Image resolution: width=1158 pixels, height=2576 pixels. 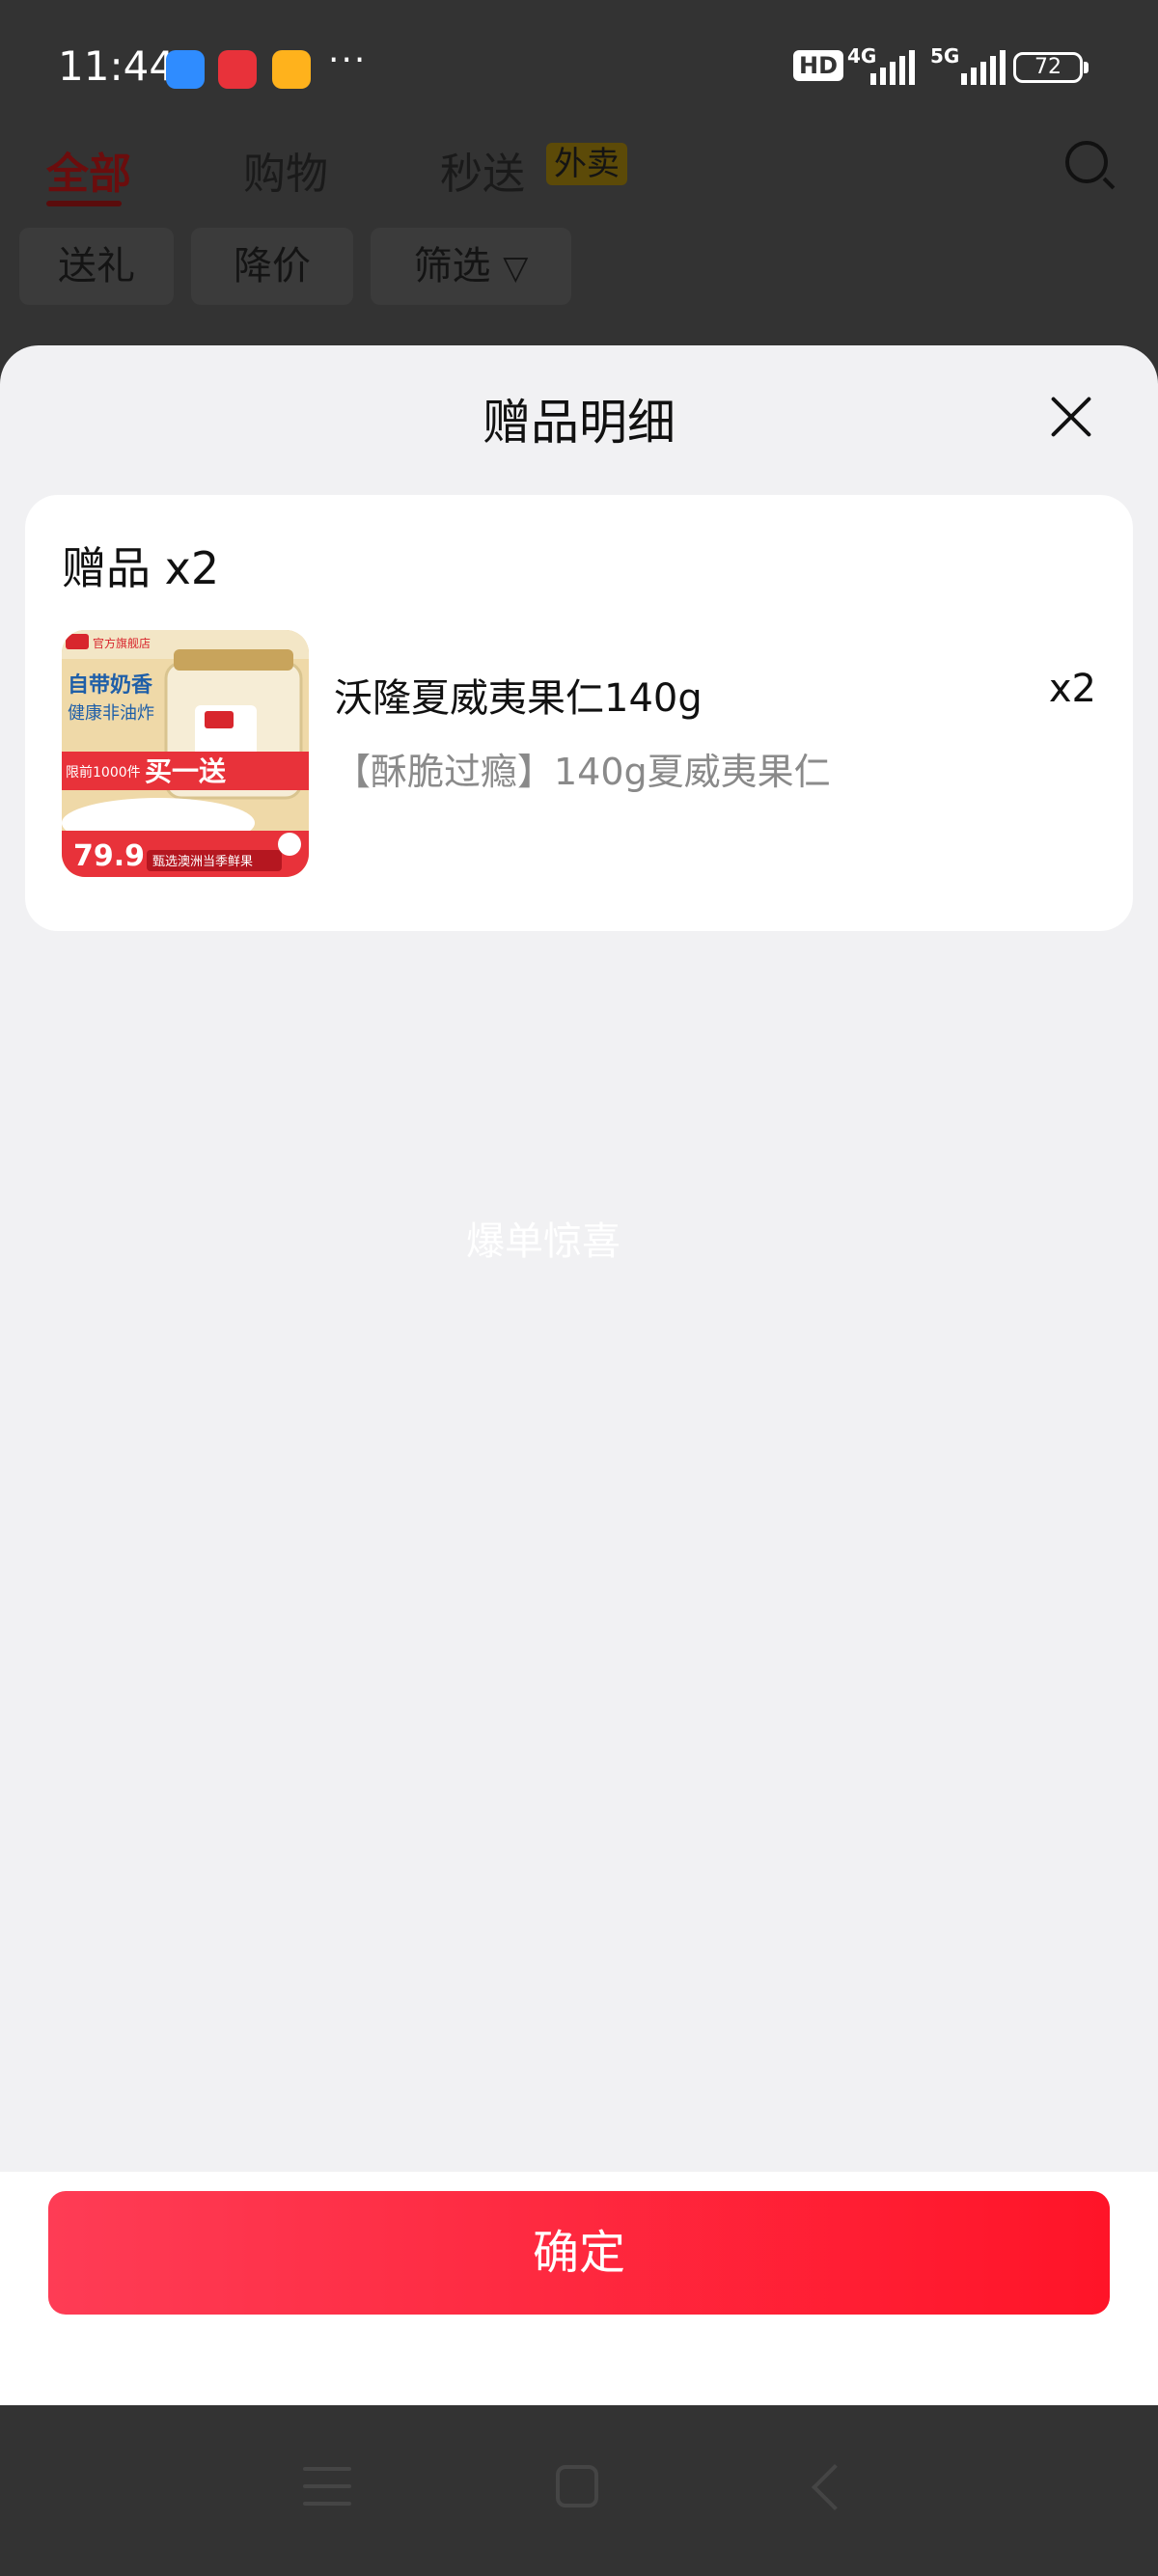 I want to click on filter-chip-filter: 筛选 ▽, so click(x=471, y=267).